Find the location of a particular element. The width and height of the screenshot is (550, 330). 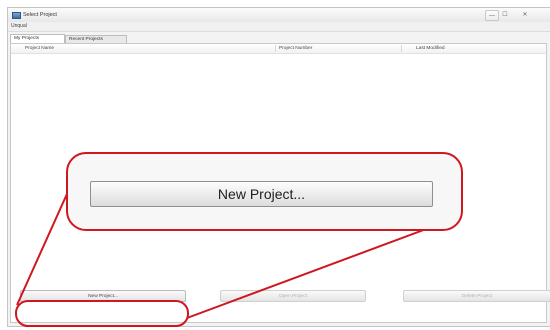

window-title: Select Project is located at coordinates (40, 15).